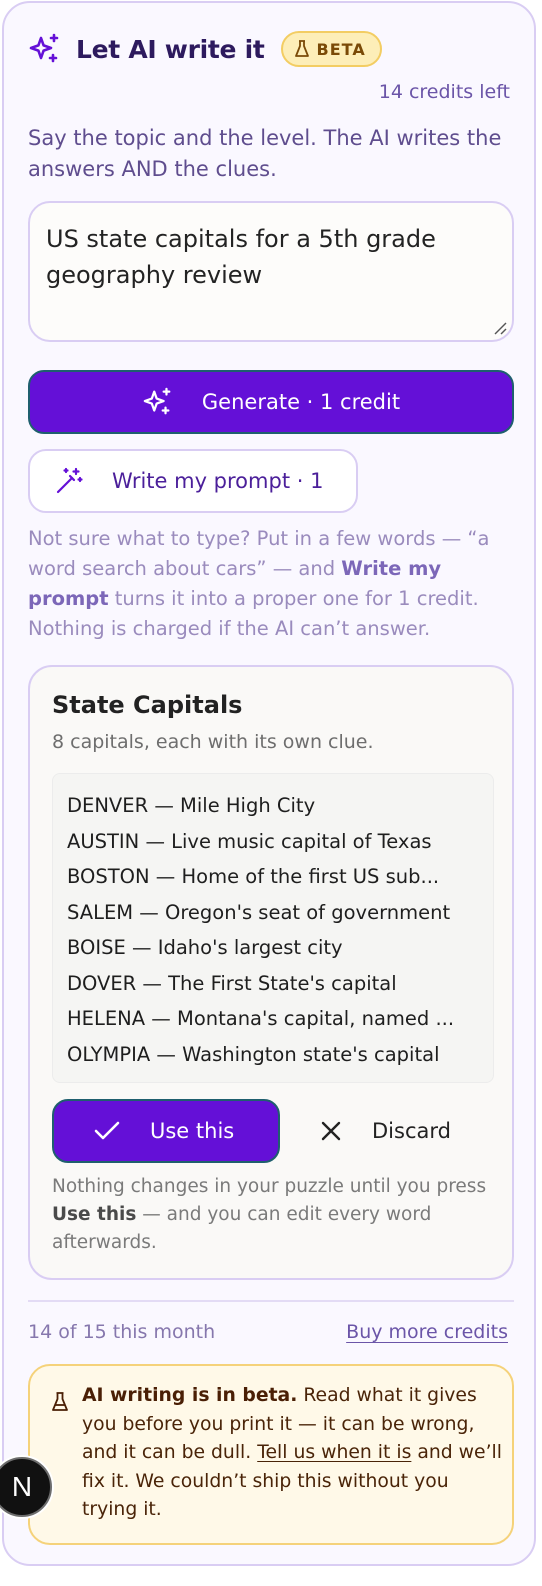 The image size is (542, 1586). What do you see at coordinates (334, 1452) in the screenshot?
I see `feedback-link: Tell us when it is` at bounding box center [334, 1452].